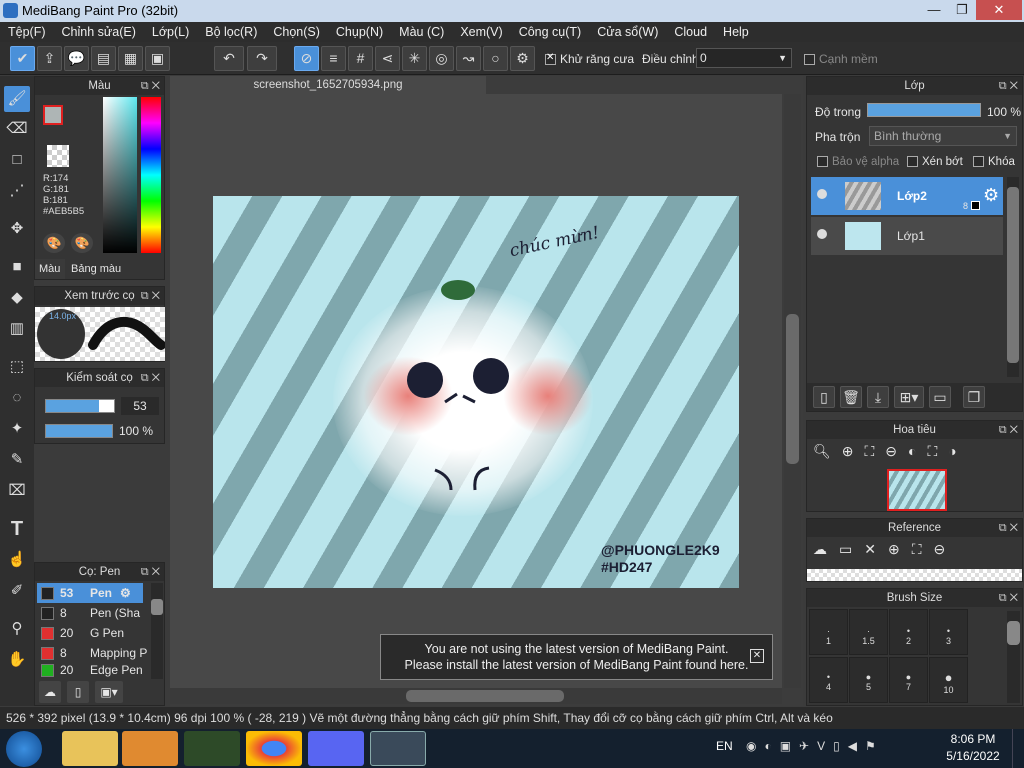  What do you see at coordinates (99, 32) in the screenshot?
I see `menu-edit: Chỉnh sửa(E)` at bounding box center [99, 32].